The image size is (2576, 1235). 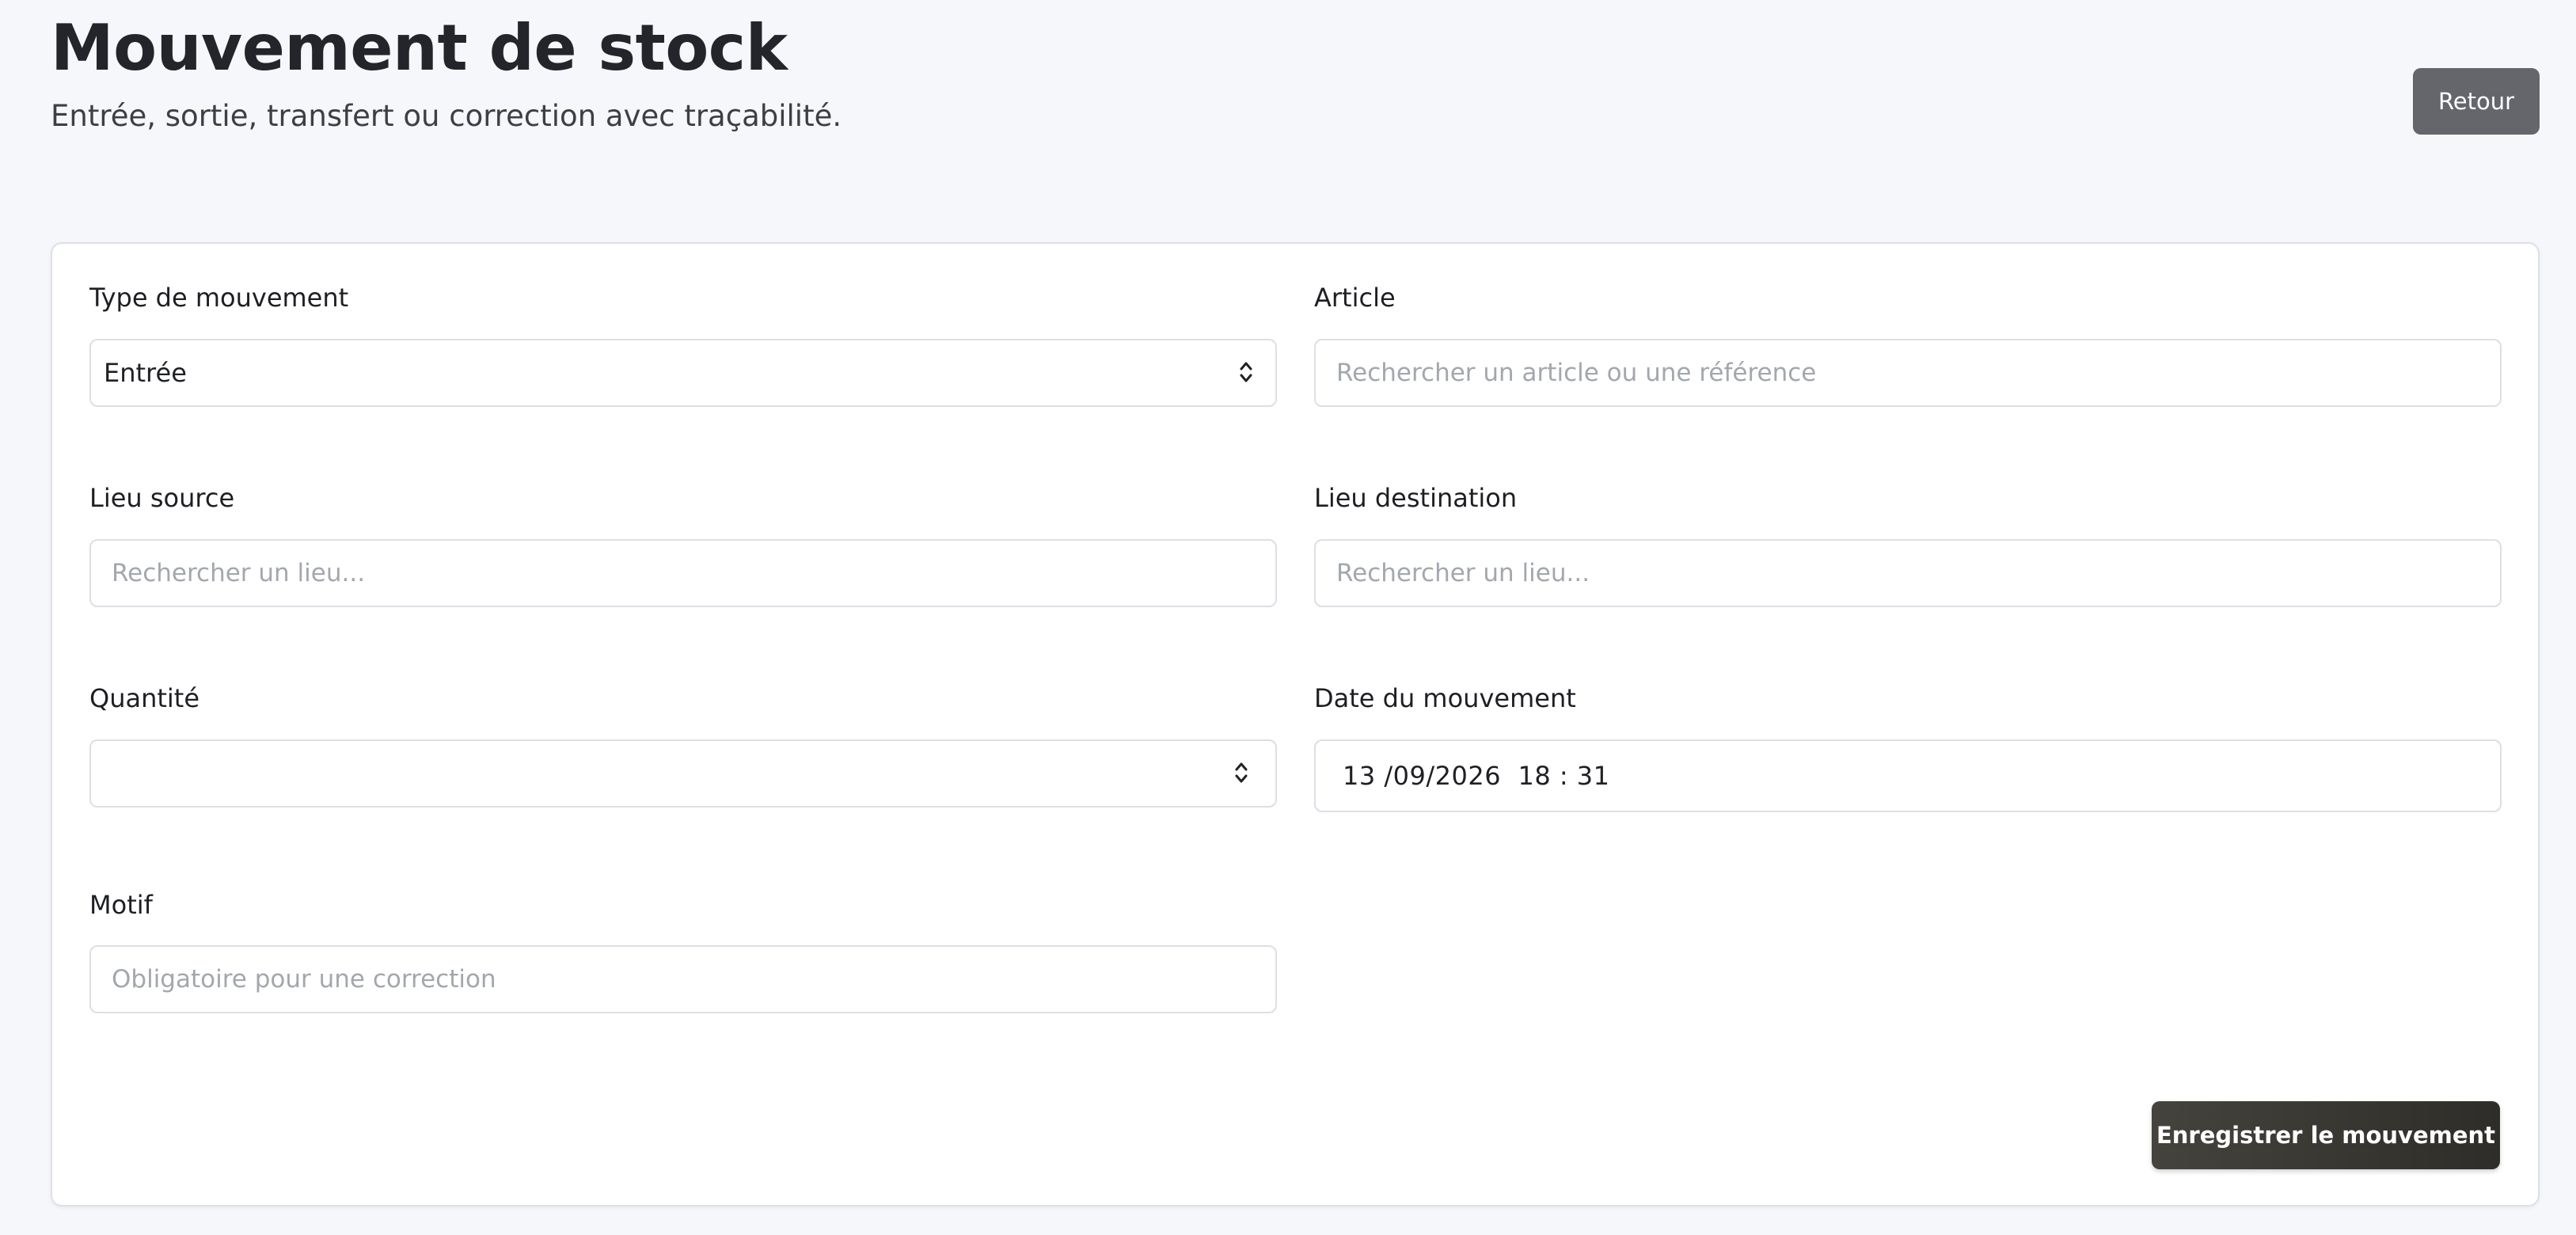 I want to click on source-location-label: Lieu source, so click(x=162, y=498).